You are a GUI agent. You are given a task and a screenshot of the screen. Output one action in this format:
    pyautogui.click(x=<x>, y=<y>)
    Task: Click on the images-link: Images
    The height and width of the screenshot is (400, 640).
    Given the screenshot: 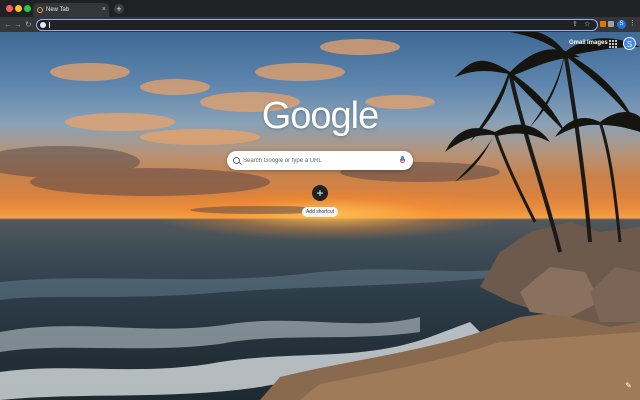 What is the action you would take?
    pyautogui.click(x=597, y=43)
    